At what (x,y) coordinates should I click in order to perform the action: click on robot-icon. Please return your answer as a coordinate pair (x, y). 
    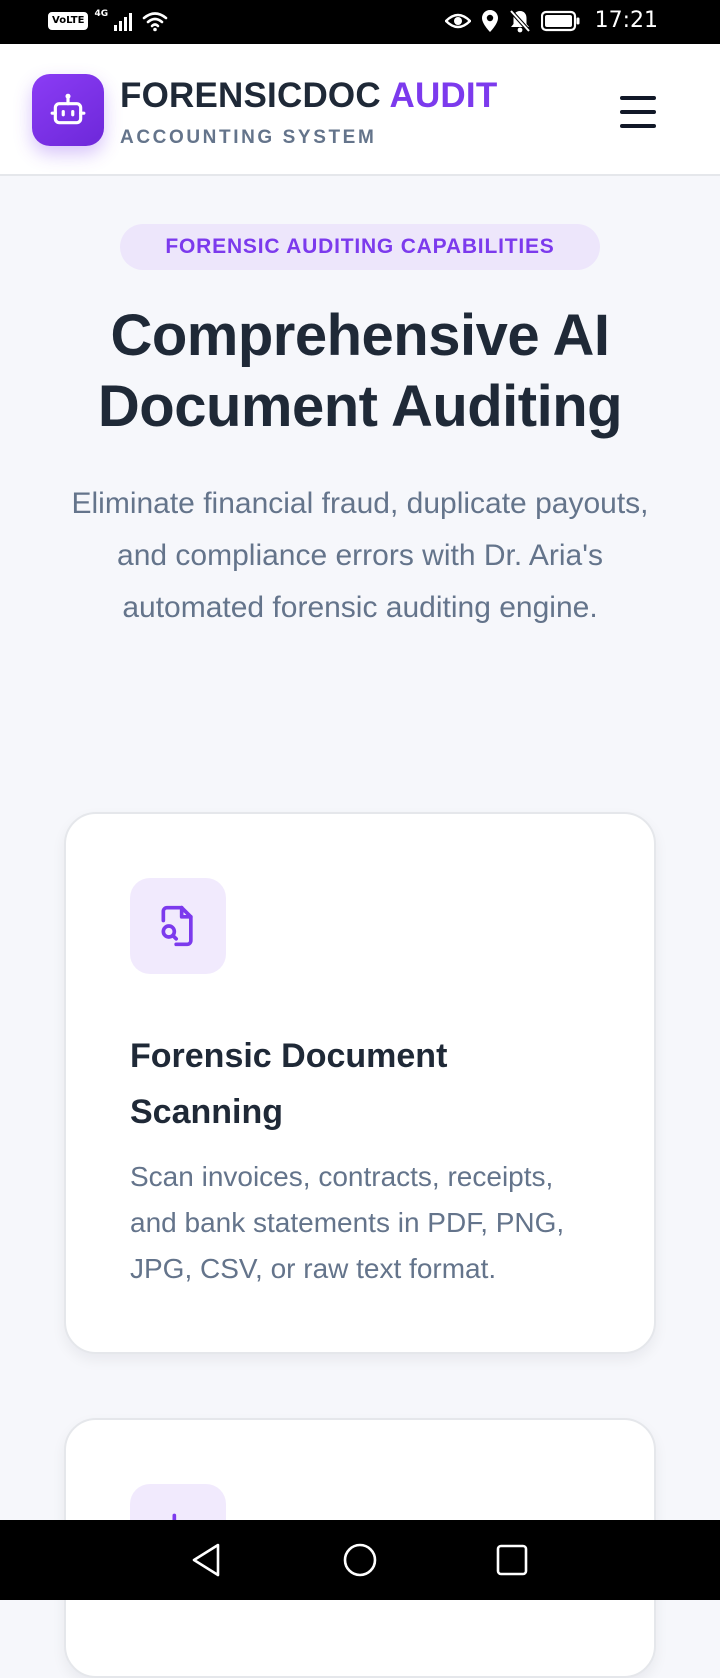
    Looking at the image, I should click on (68, 109).